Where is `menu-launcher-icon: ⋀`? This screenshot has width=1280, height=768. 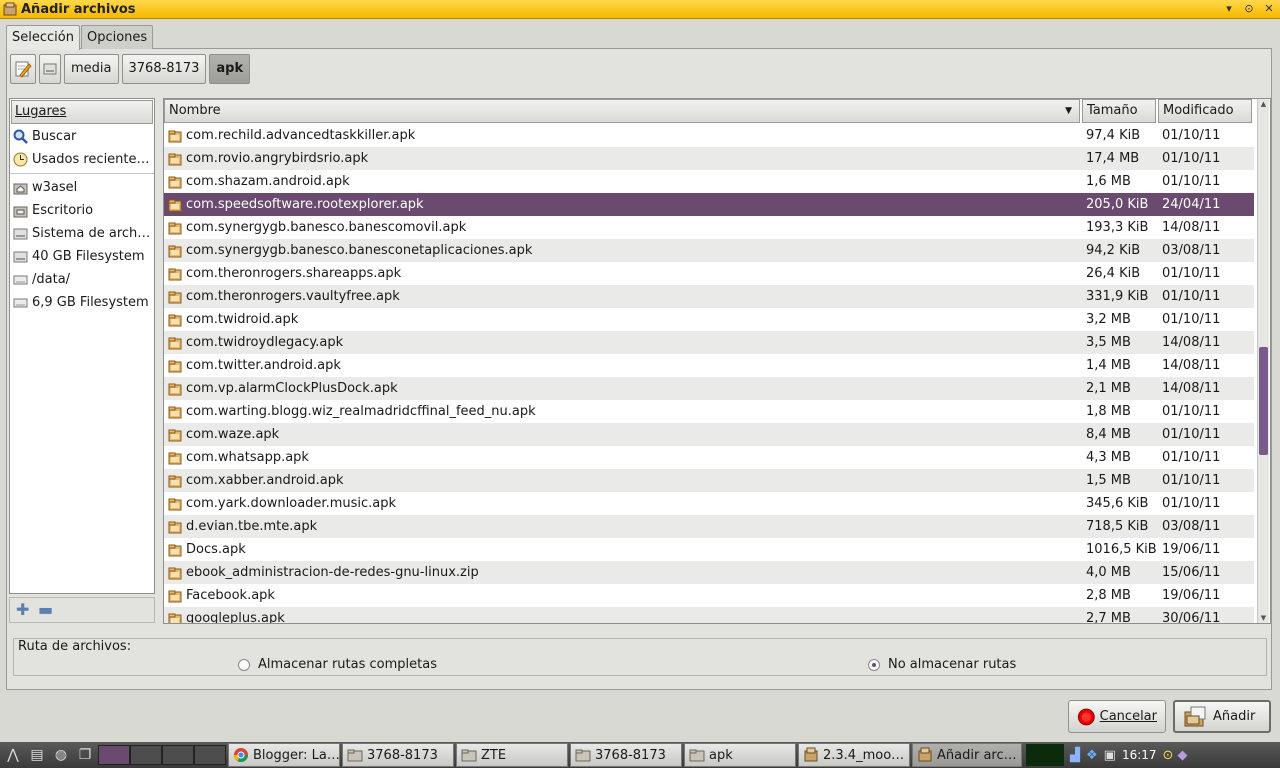
menu-launcher-icon: ⋀ is located at coordinates (13, 755).